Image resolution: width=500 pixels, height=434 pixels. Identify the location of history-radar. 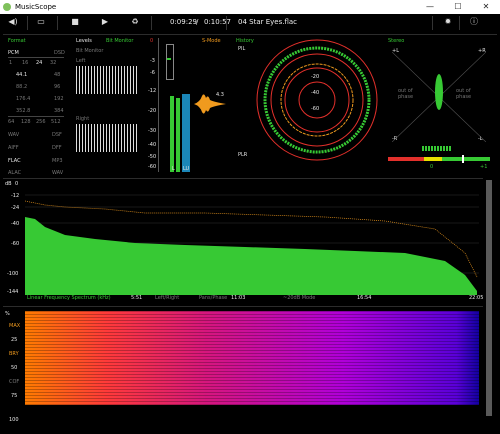
(317, 100).